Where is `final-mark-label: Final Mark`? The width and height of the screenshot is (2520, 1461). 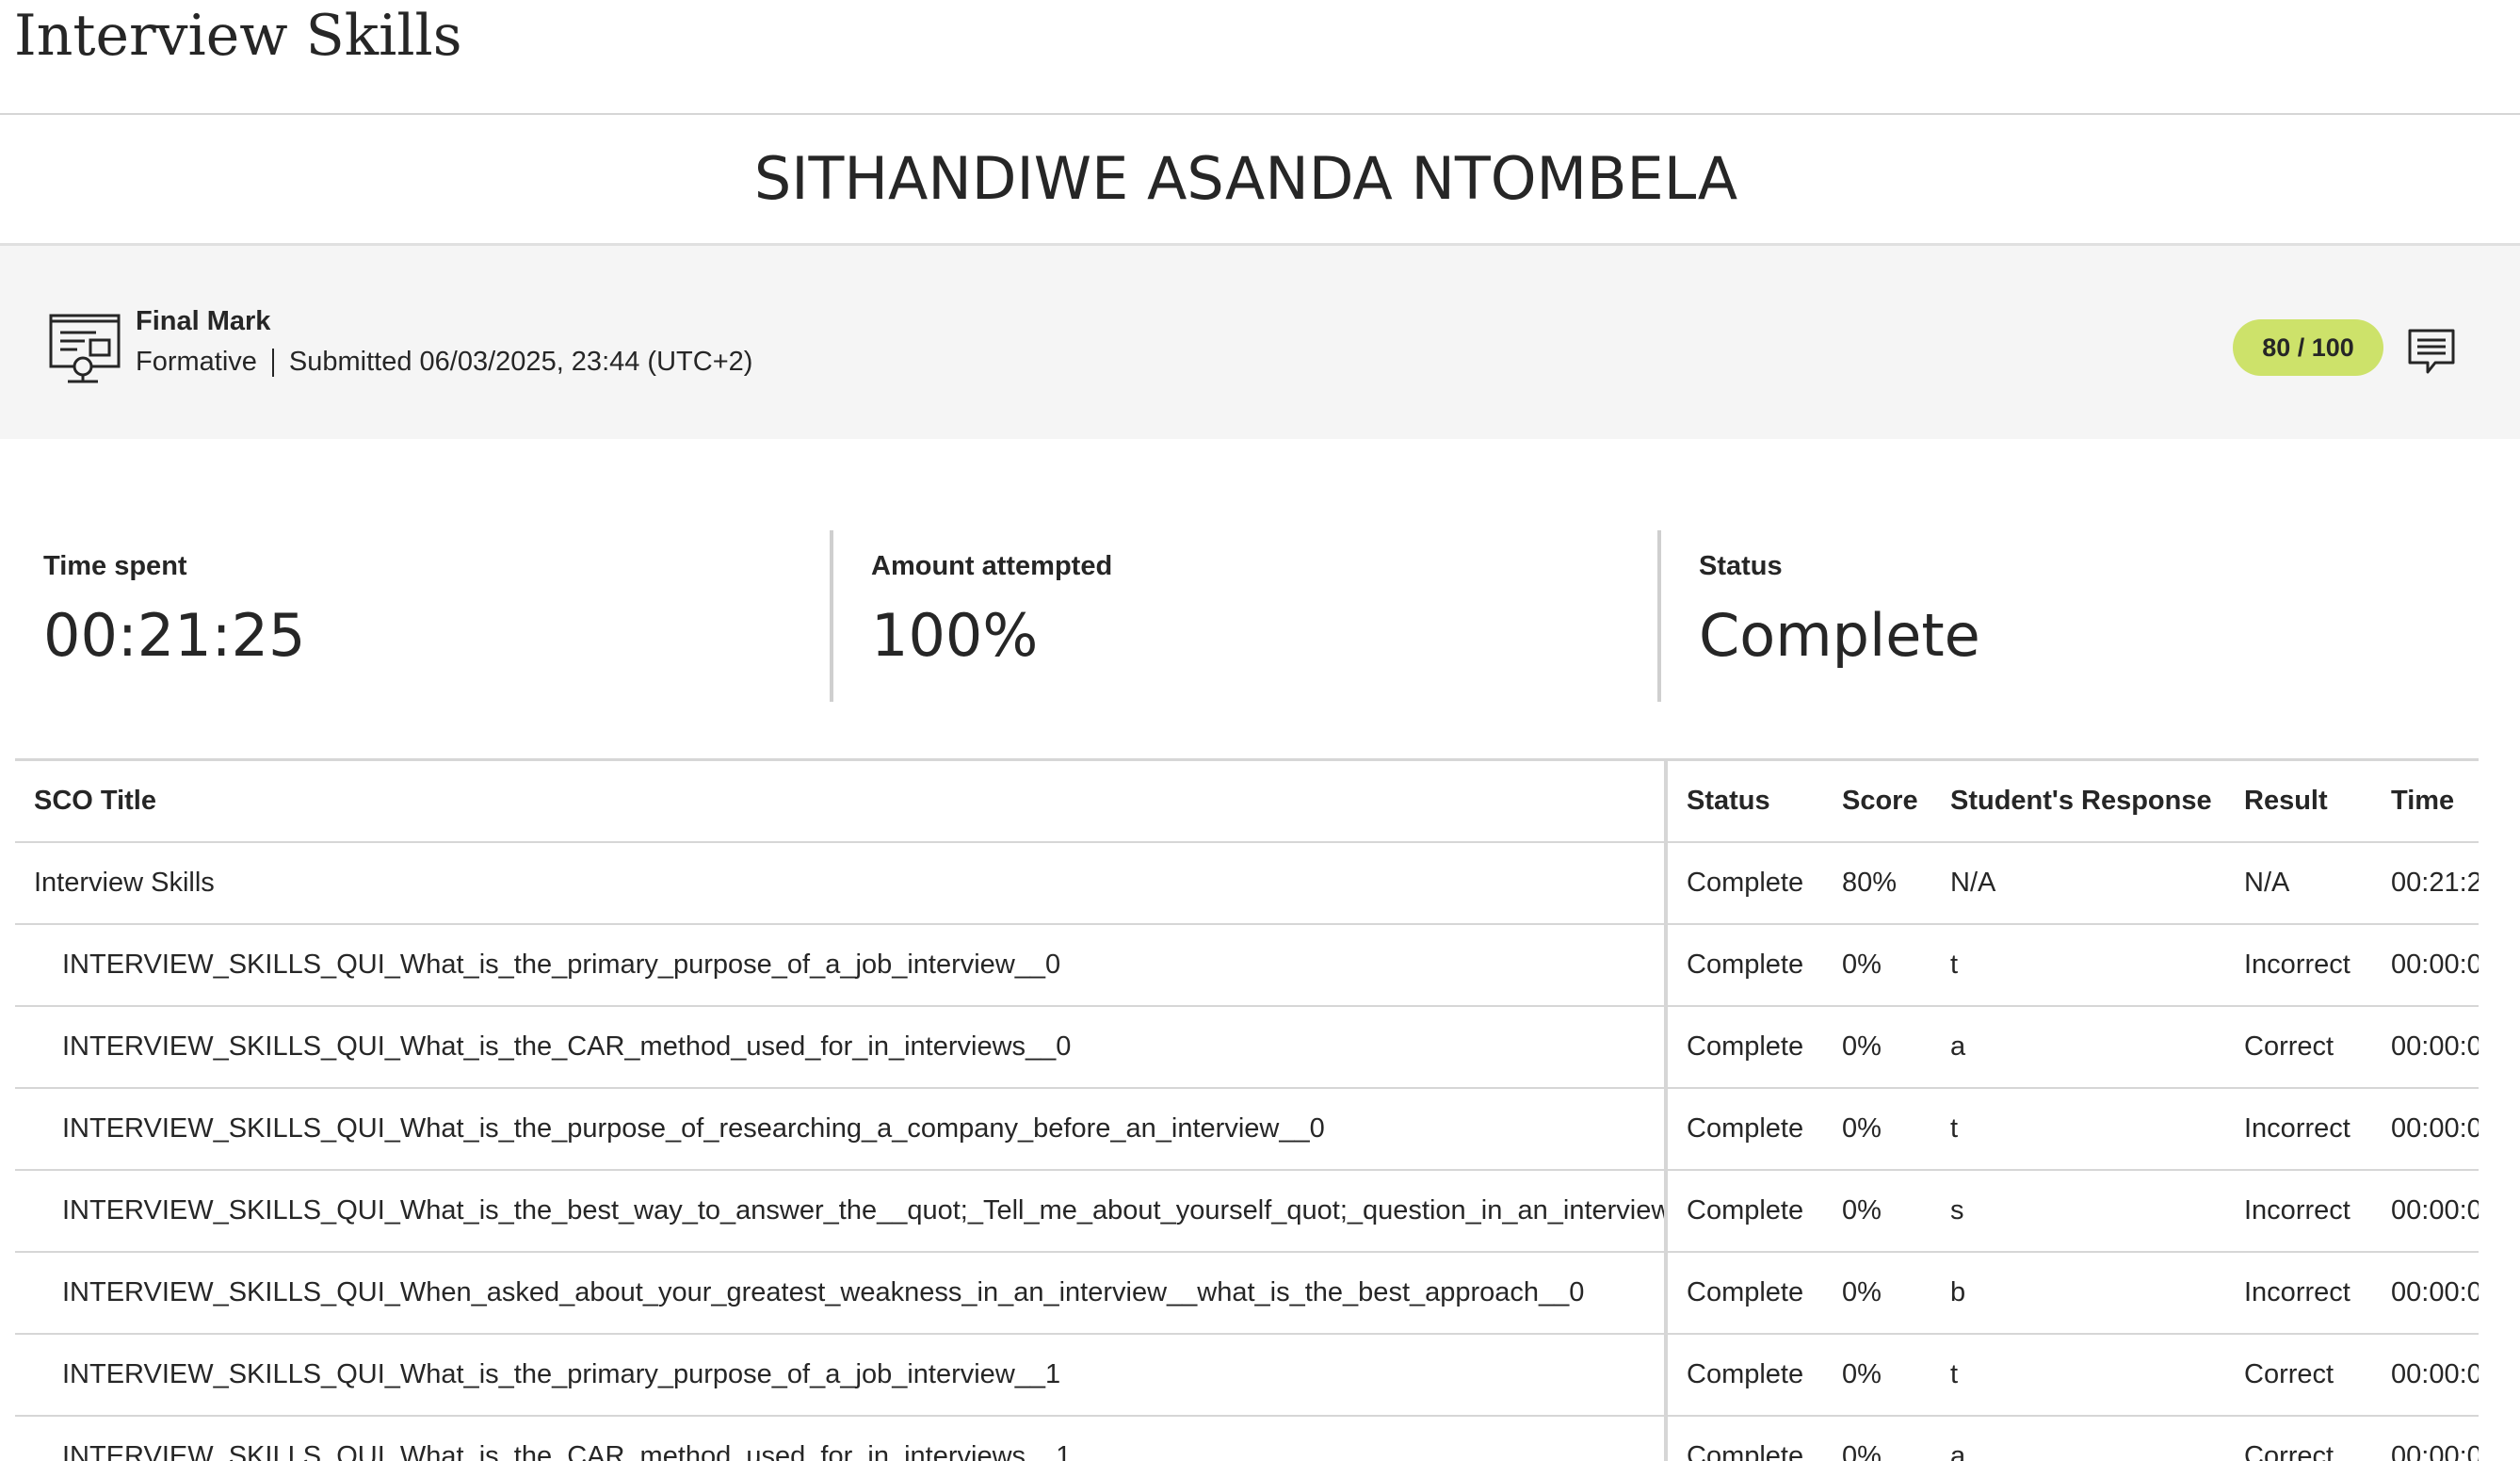 final-mark-label: Final Mark is located at coordinates (203, 321).